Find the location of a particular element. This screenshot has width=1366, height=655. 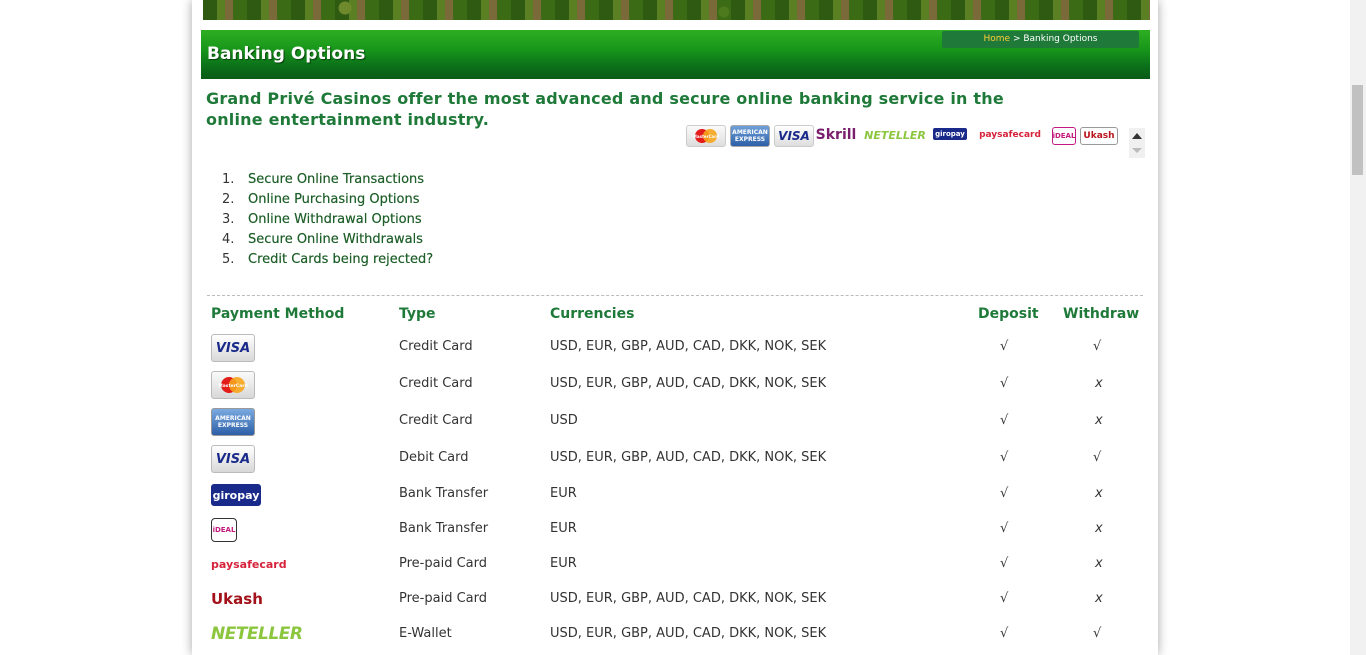

scrollbar-thumb is located at coordinates (1357, 130).